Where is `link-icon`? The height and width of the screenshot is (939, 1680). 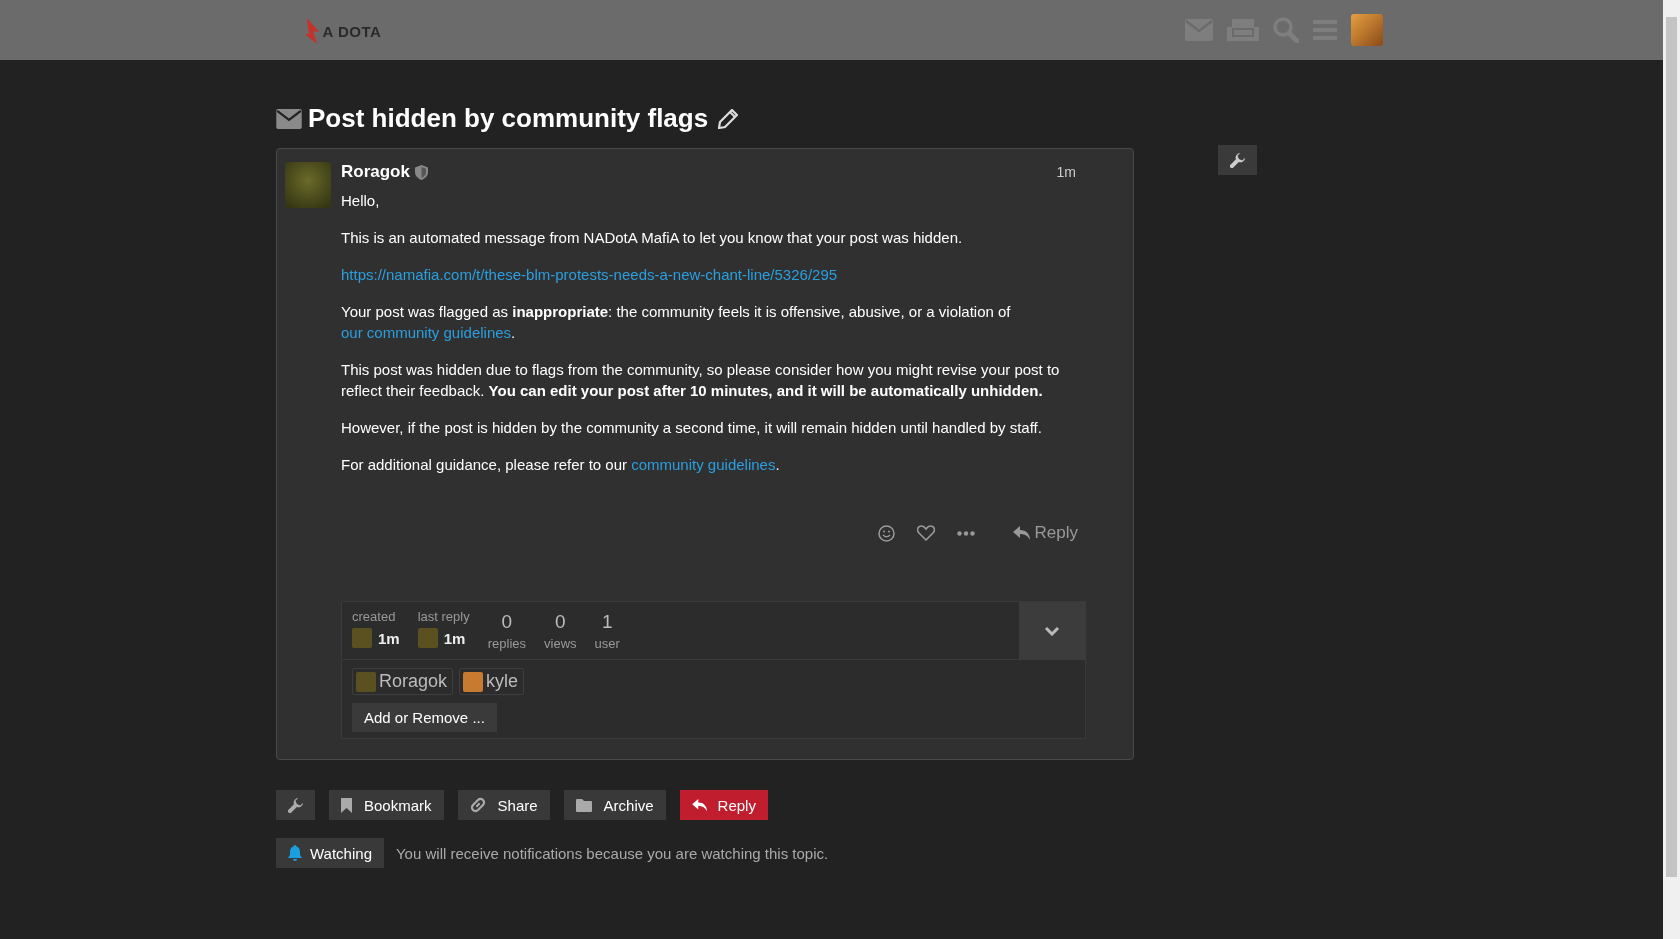
link-icon is located at coordinates (477, 805).